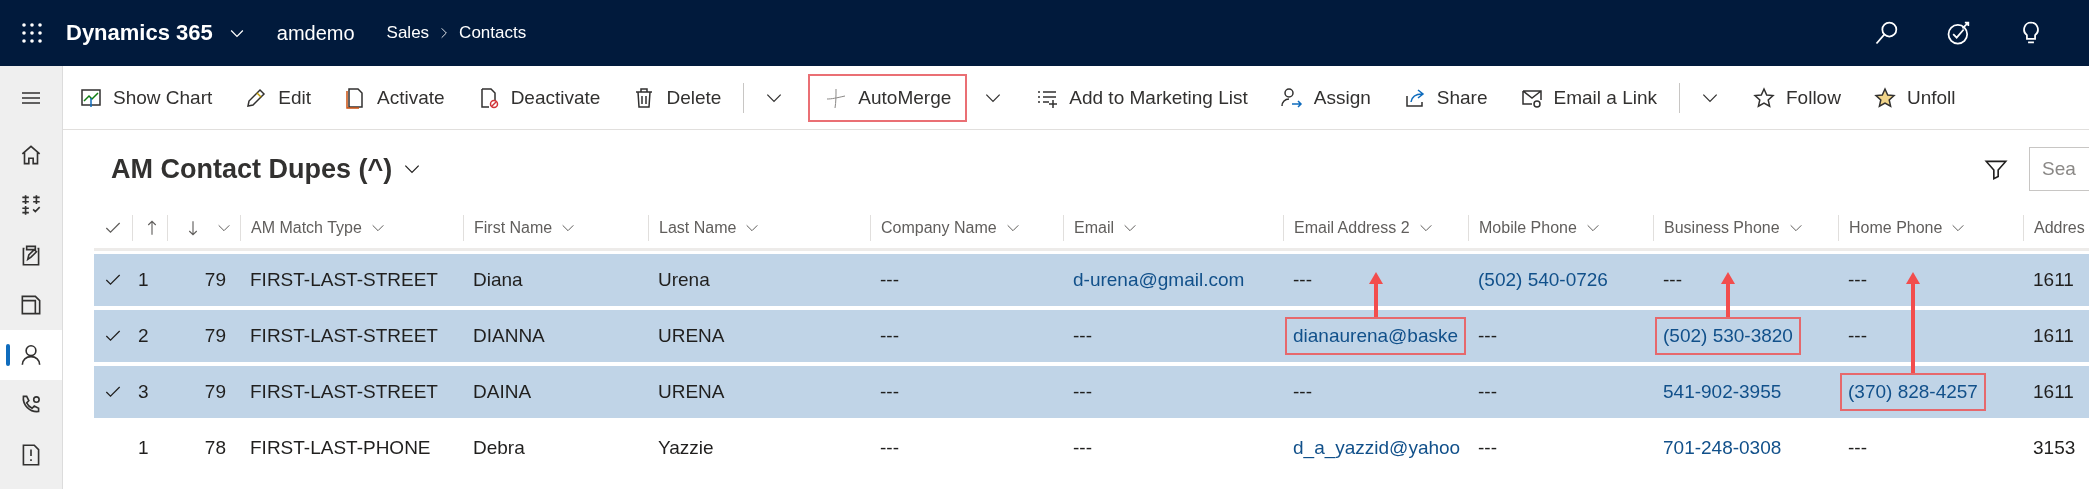 Image resolution: width=2089 pixels, height=489 pixels. Describe the element at coordinates (2059, 169) in the screenshot. I see `search-field: Sea` at that location.